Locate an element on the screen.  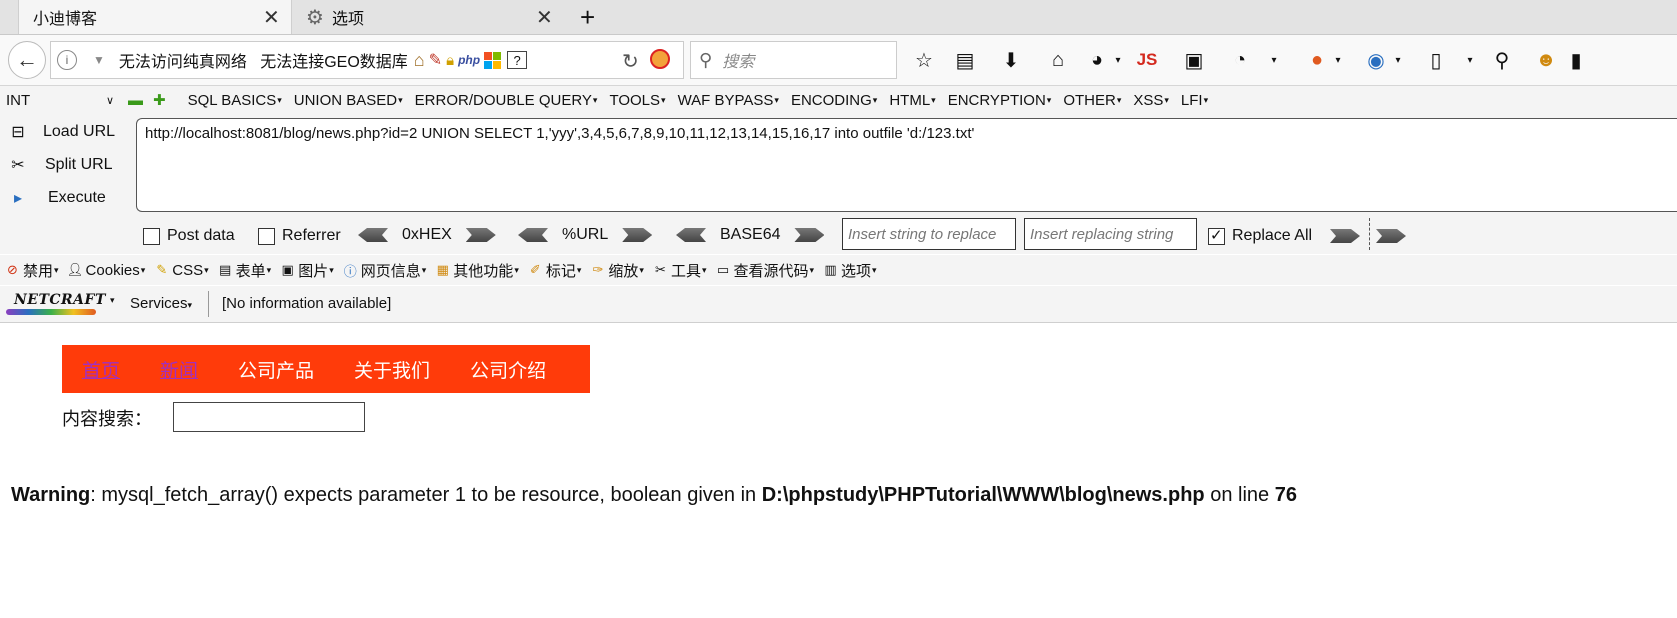
menu-tools: TOOLS is located at coordinates (637, 100).